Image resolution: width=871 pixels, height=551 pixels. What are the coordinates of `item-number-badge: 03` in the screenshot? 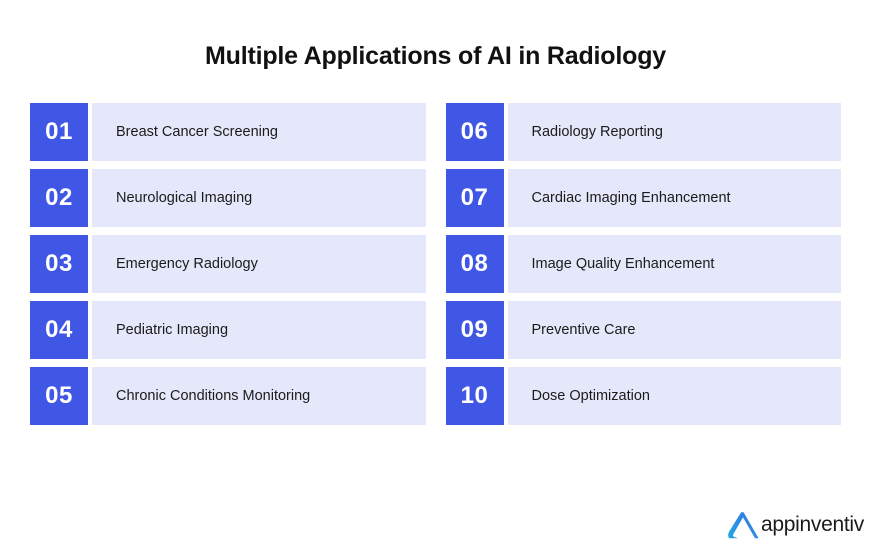 It's located at (59, 264).